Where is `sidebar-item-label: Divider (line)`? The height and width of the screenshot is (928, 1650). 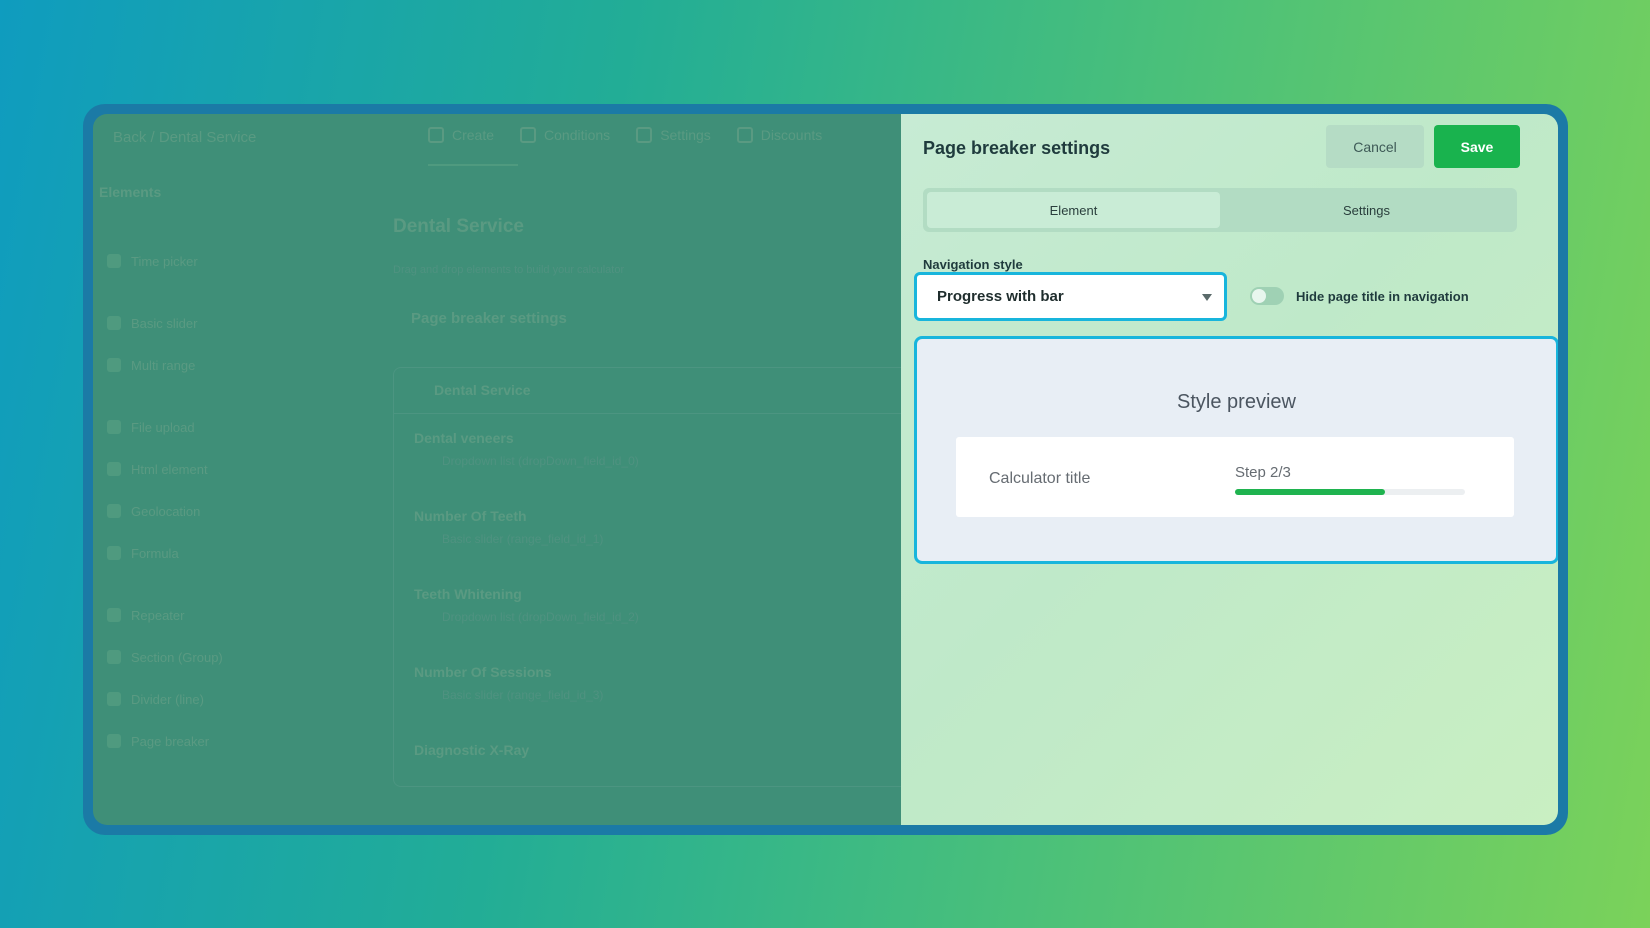 sidebar-item-label: Divider (line) is located at coordinates (167, 699).